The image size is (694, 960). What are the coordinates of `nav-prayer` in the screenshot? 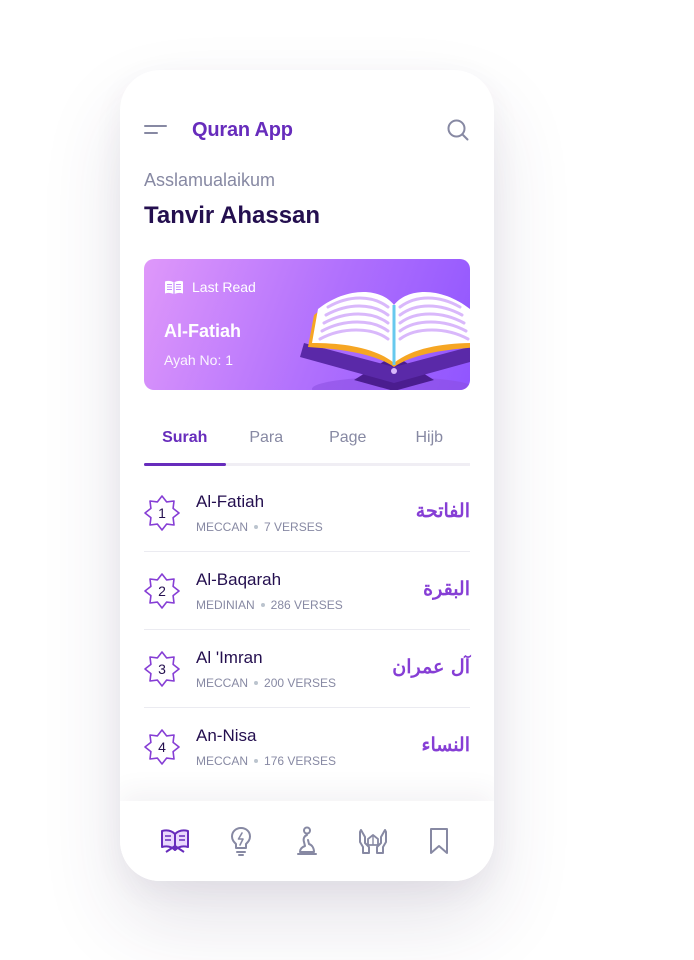 It's located at (307, 841).